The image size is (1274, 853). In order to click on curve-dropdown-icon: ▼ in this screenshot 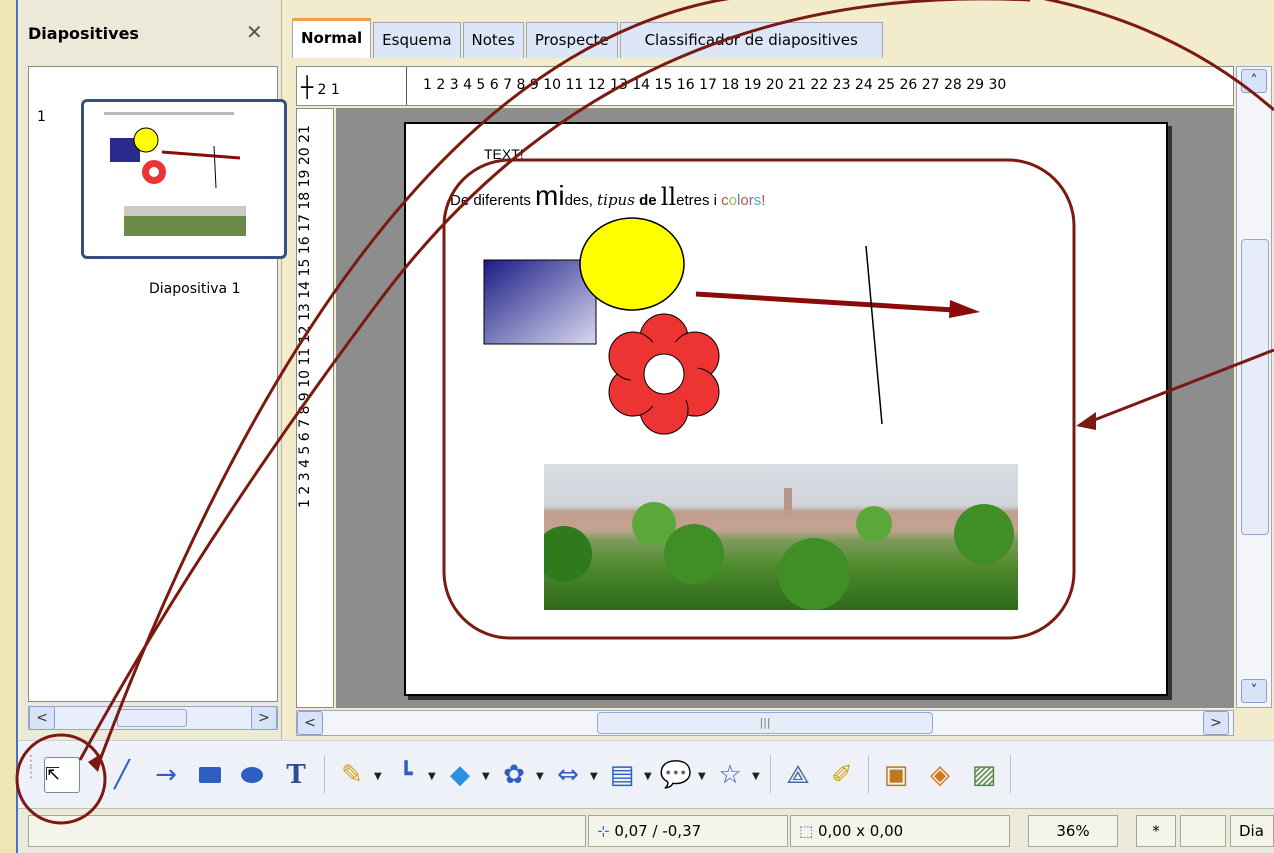, I will do `click(378, 776)`.